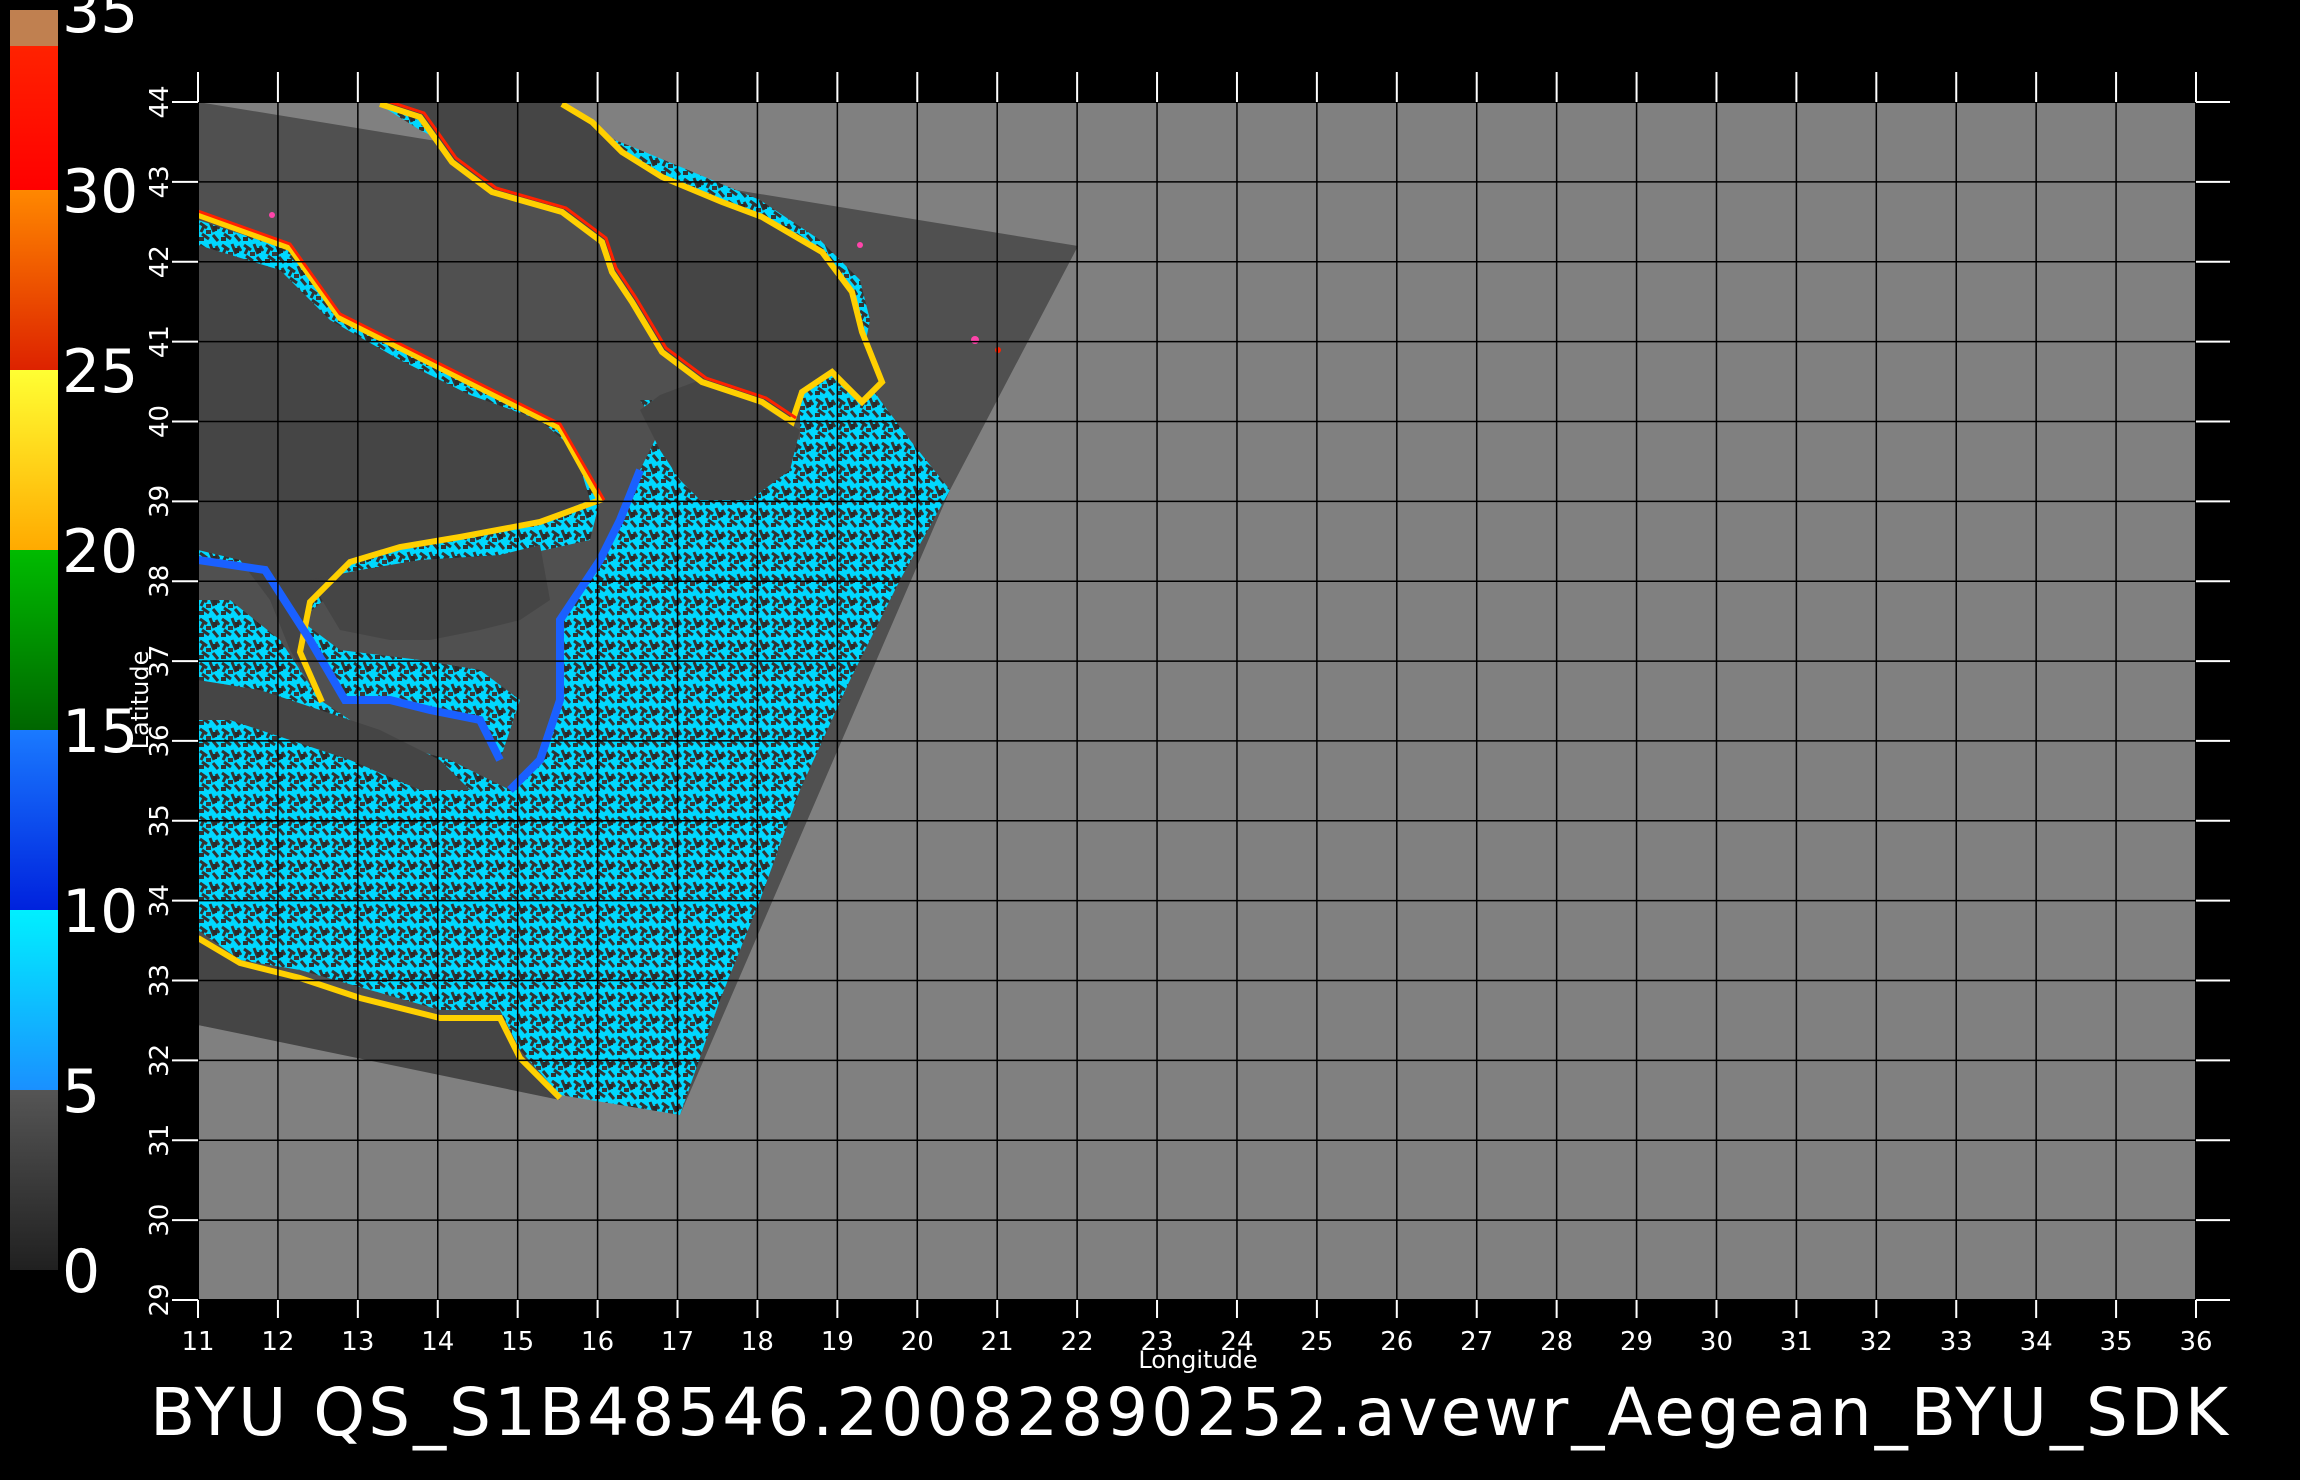 The image size is (2300, 1480). Describe the element at coordinates (100, 912) in the screenshot. I see `colorbar-tick-label: 10` at that location.